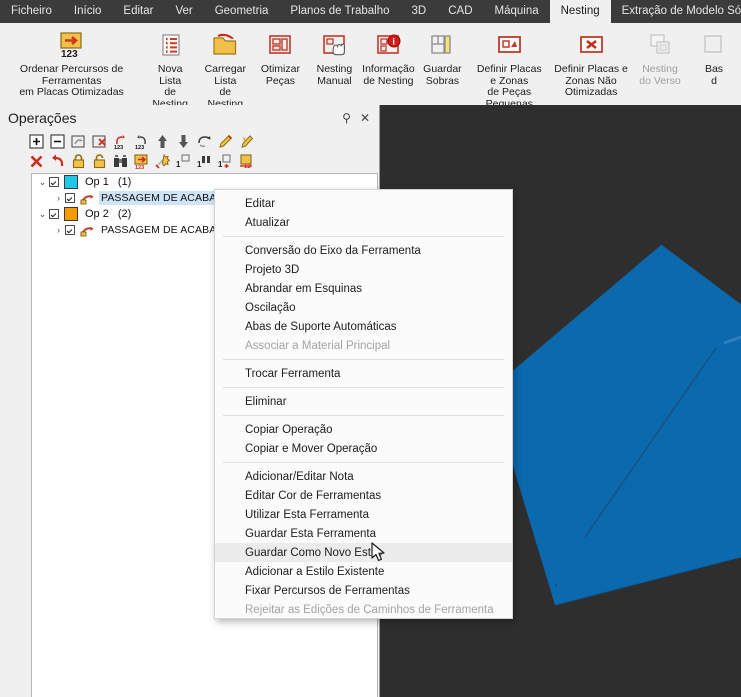 This screenshot has height=697, width=741. Describe the element at coordinates (280, 75) in the screenshot. I see `ribbon-button-label: Otimizar Peças` at that location.